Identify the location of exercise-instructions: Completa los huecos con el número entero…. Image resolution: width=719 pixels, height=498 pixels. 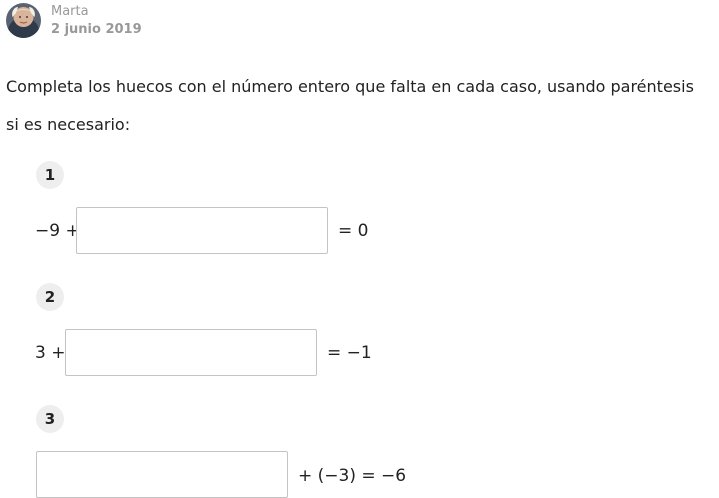
(350, 105).